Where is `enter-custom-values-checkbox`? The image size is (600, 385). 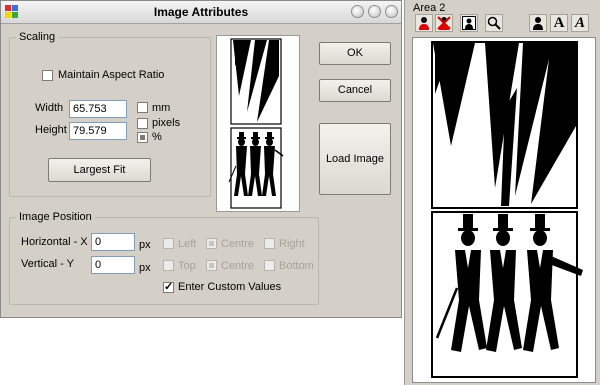
enter-custom-values-checkbox is located at coordinates (168, 286).